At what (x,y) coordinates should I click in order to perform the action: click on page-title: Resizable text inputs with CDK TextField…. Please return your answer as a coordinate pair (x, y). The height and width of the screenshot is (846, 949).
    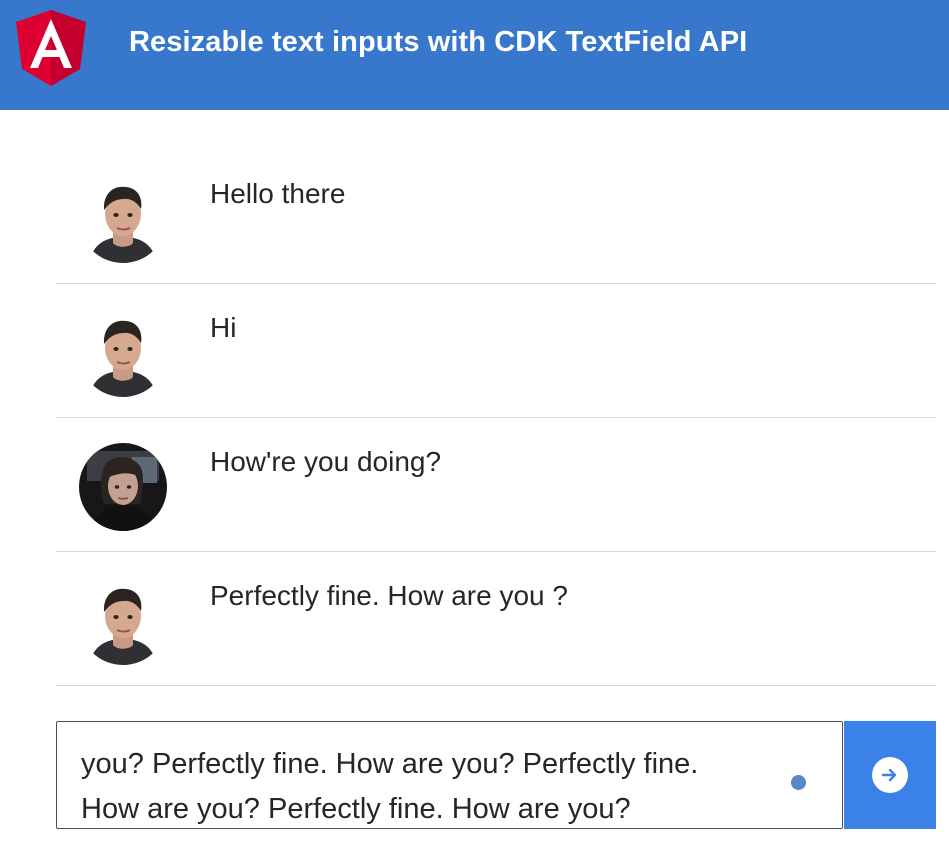
    Looking at the image, I should click on (438, 42).